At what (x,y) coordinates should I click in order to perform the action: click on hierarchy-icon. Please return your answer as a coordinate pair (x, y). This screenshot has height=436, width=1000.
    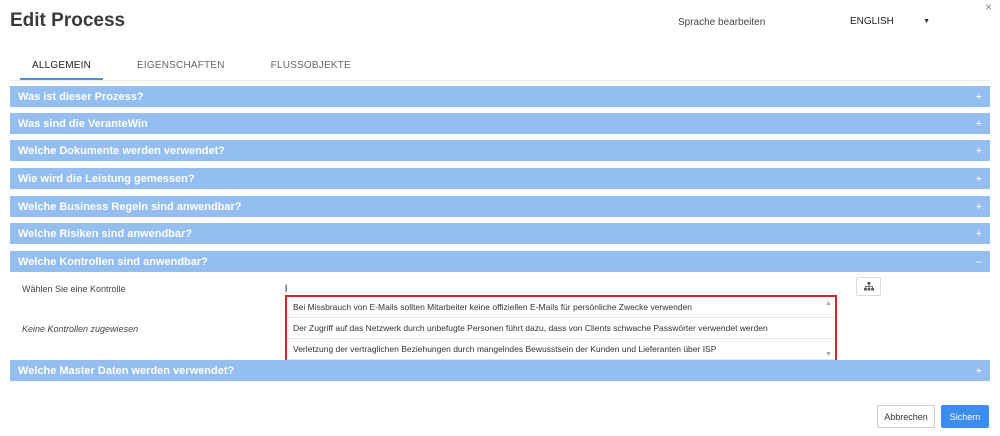
    Looking at the image, I should click on (868, 286).